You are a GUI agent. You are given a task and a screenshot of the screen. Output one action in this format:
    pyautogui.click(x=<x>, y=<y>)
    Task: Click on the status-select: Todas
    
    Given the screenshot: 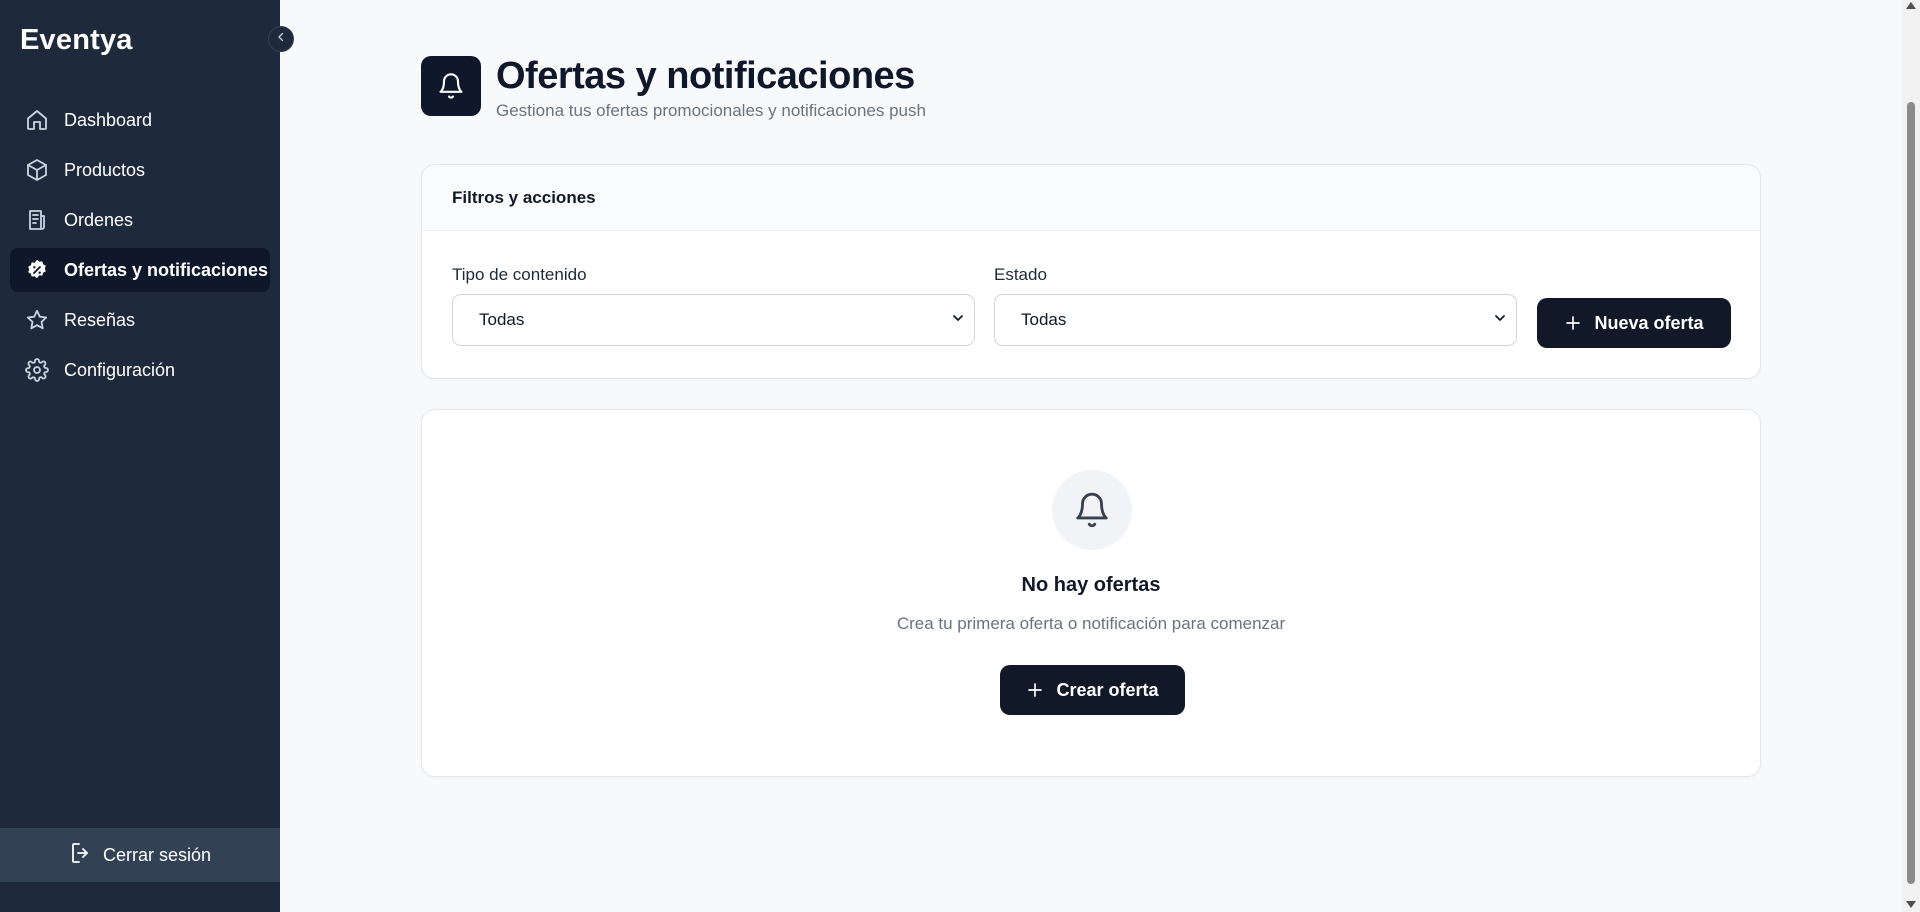 What is the action you would take?
    pyautogui.click(x=1255, y=320)
    